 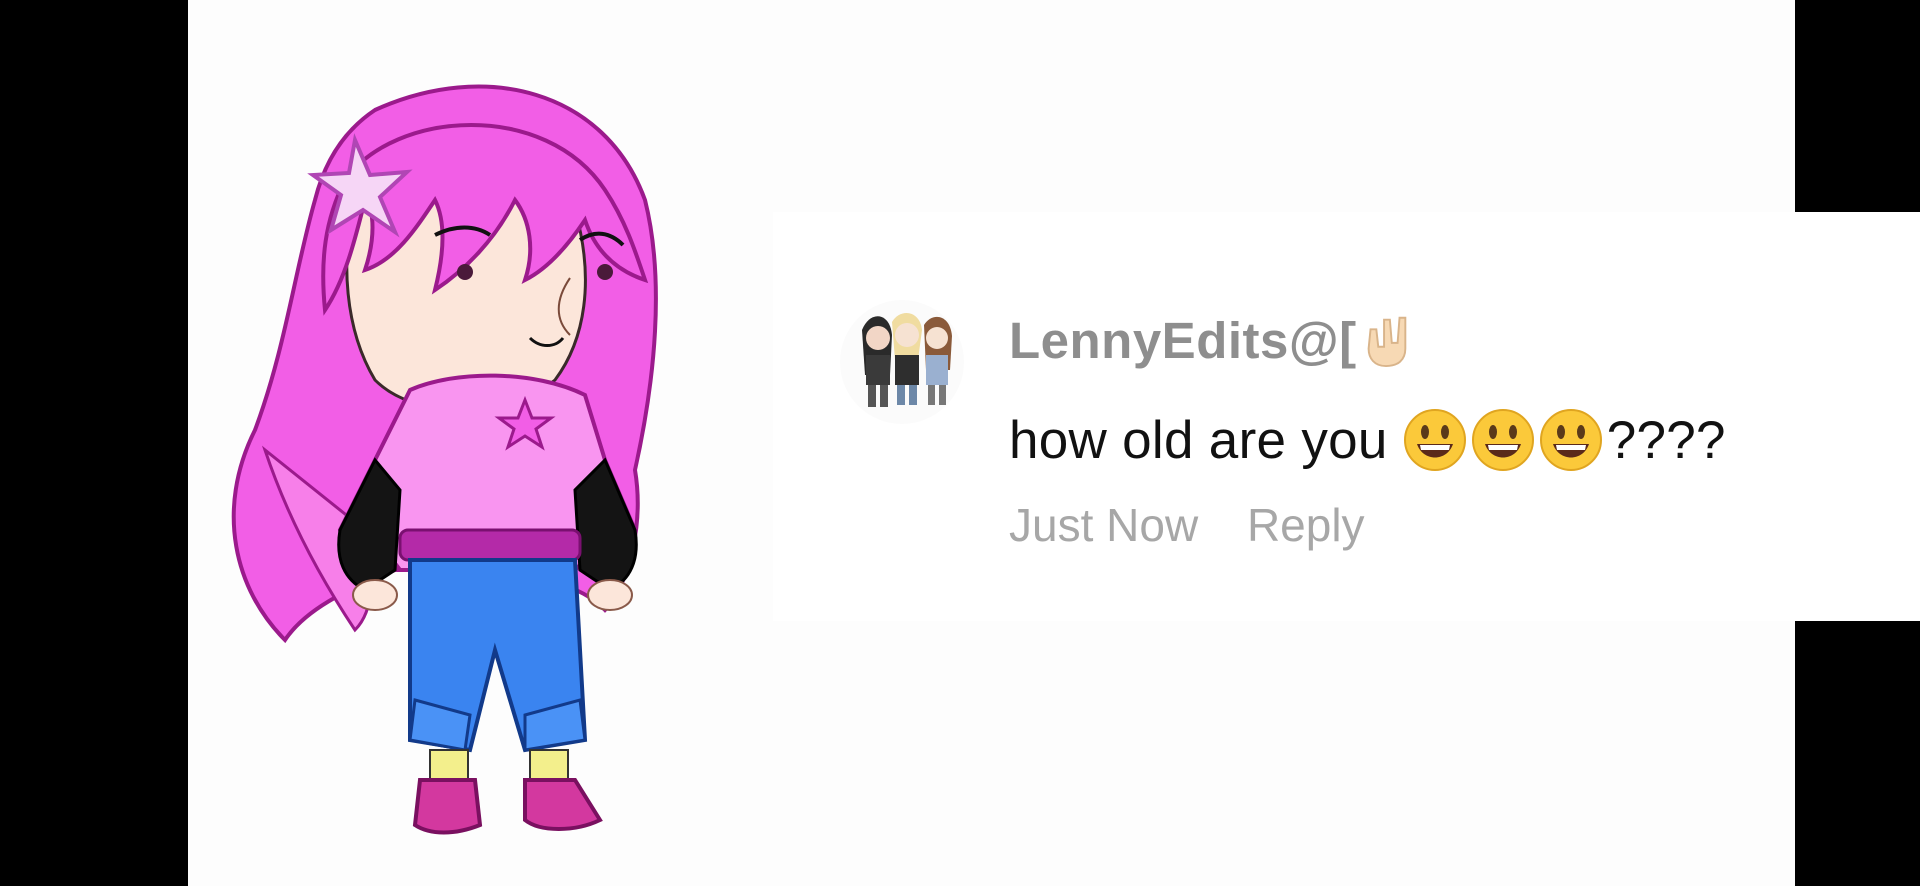 I want to click on avatar, so click(x=902, y=362).